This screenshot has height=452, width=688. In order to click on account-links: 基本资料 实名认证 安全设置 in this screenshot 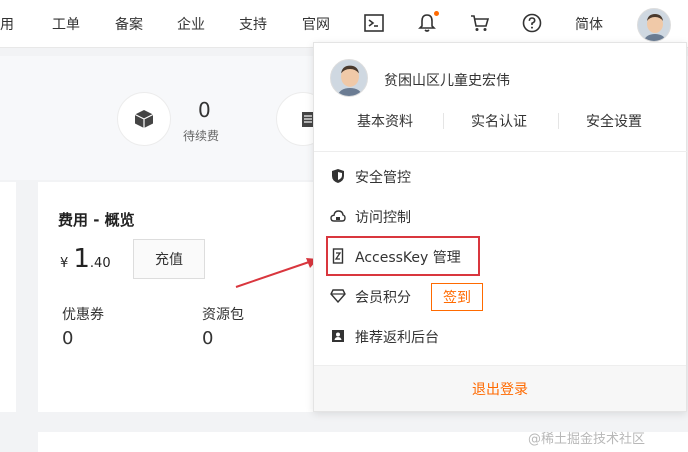, I will do `click(501, 120)`.